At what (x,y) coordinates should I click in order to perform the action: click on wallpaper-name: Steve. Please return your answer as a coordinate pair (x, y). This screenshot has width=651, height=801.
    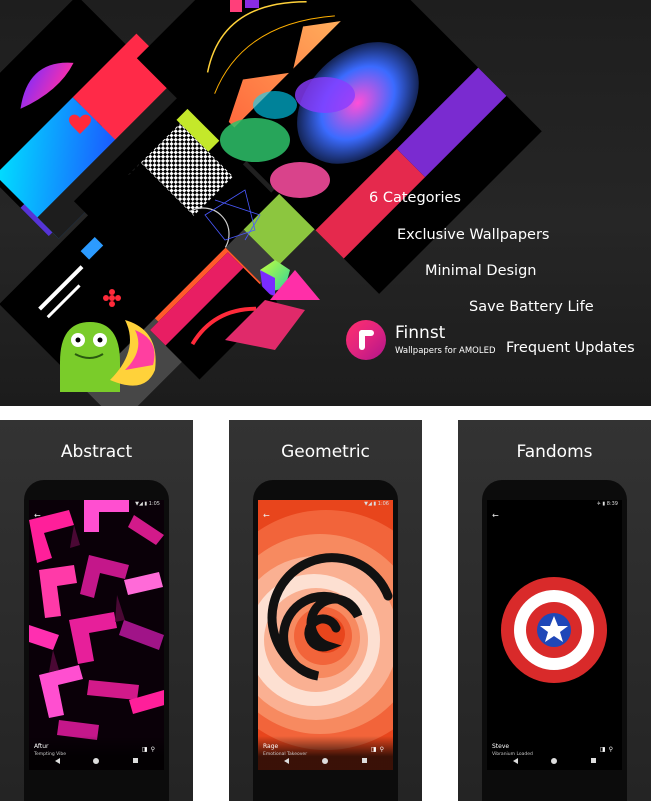
    Looking at the image, I should click on (501, 746).